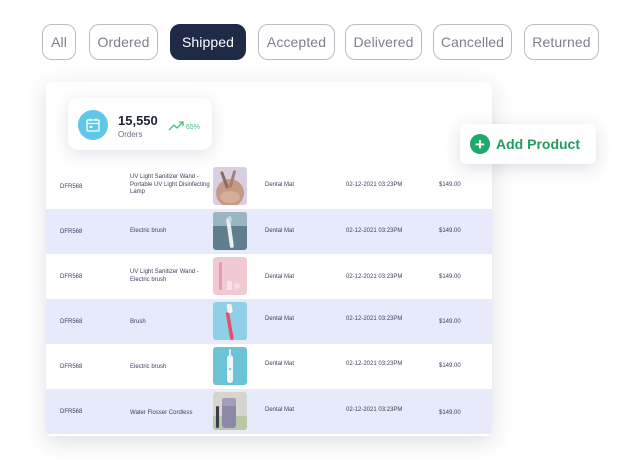  I want to click on tab-ordered: Ordered, so click(123, 42).